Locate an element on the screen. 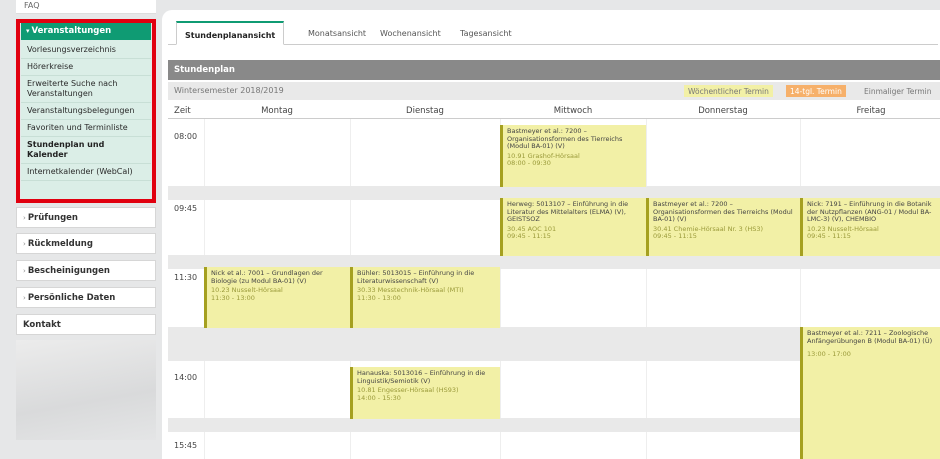  nav-item-internetkalender: Internetkalender (WebCal) is located at coordinates (86, 172).